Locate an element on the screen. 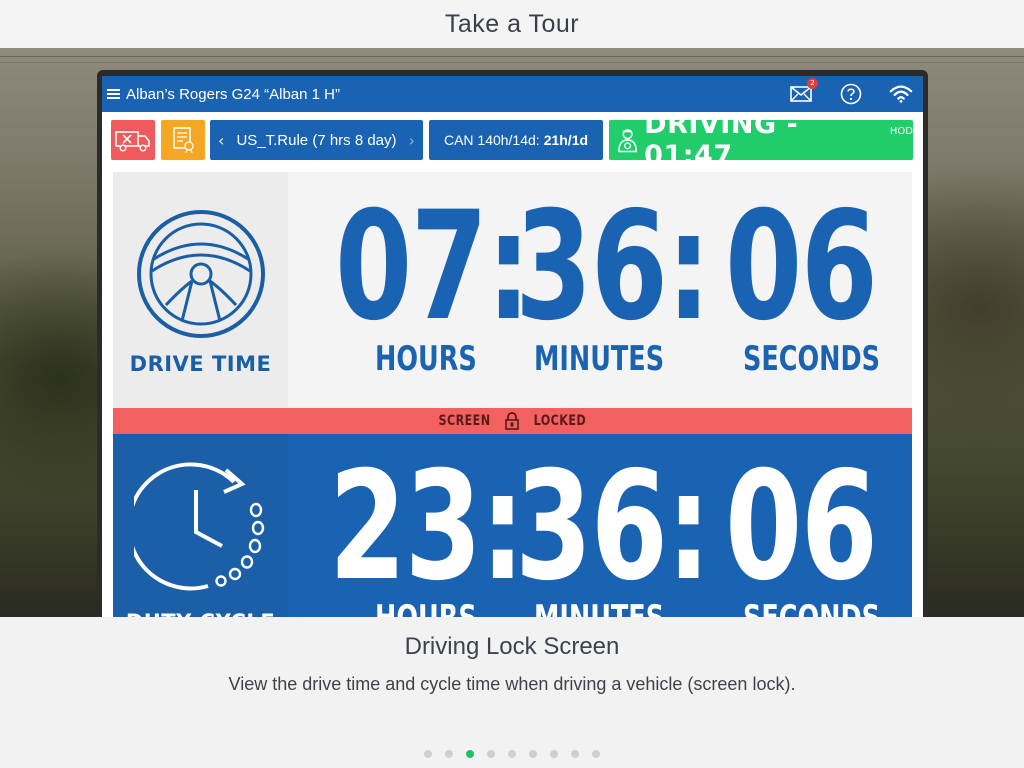  vehicle-title: Alban’s Rogers G24 “Alban 1 H” is located at coordinates (233, 94).